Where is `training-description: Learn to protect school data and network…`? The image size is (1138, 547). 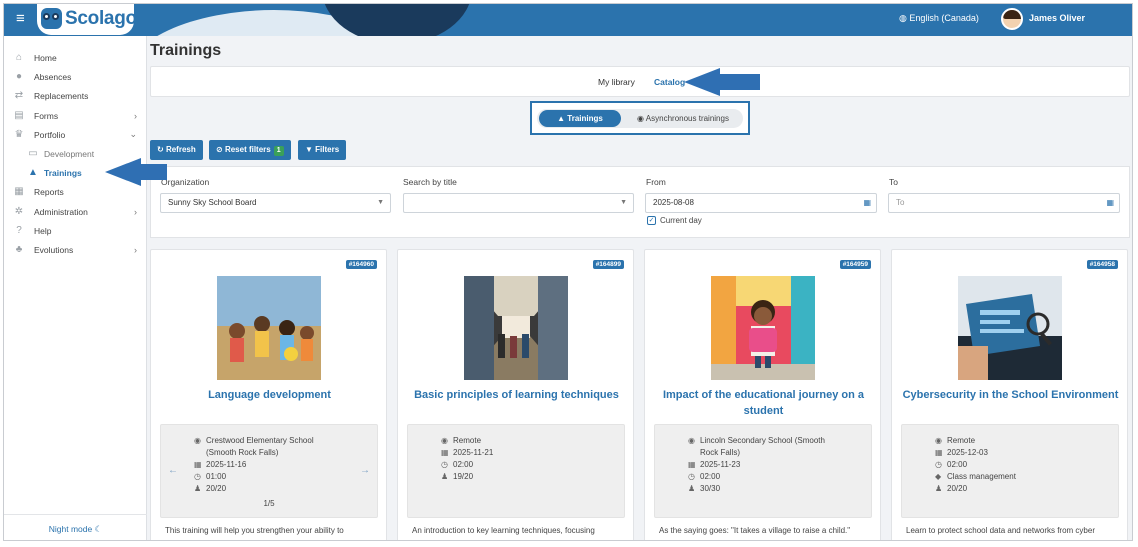
training-description: Learn to protect school data and network… is located at coordinates (1000, 530).